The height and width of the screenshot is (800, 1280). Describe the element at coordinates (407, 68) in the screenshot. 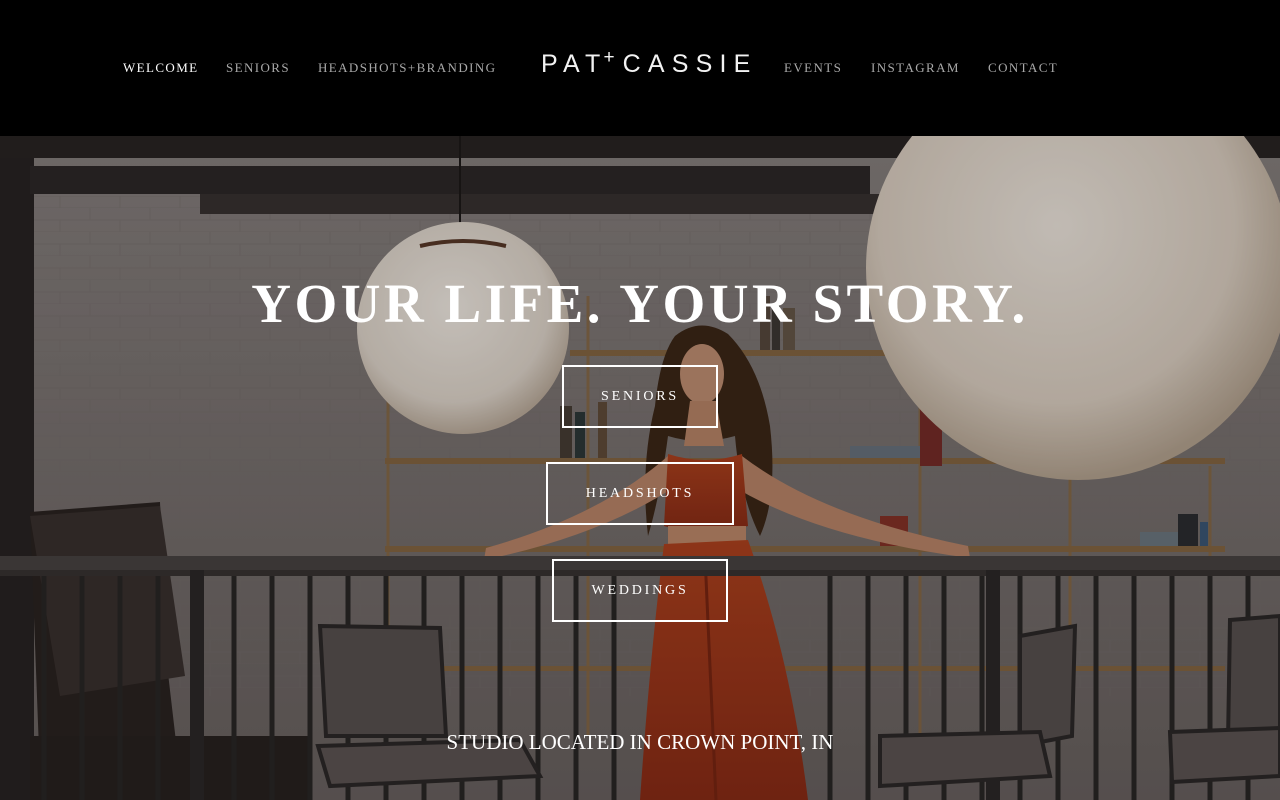

I see `nav-headshots-branding: HEADSHOTS+BRANDING` at that location.